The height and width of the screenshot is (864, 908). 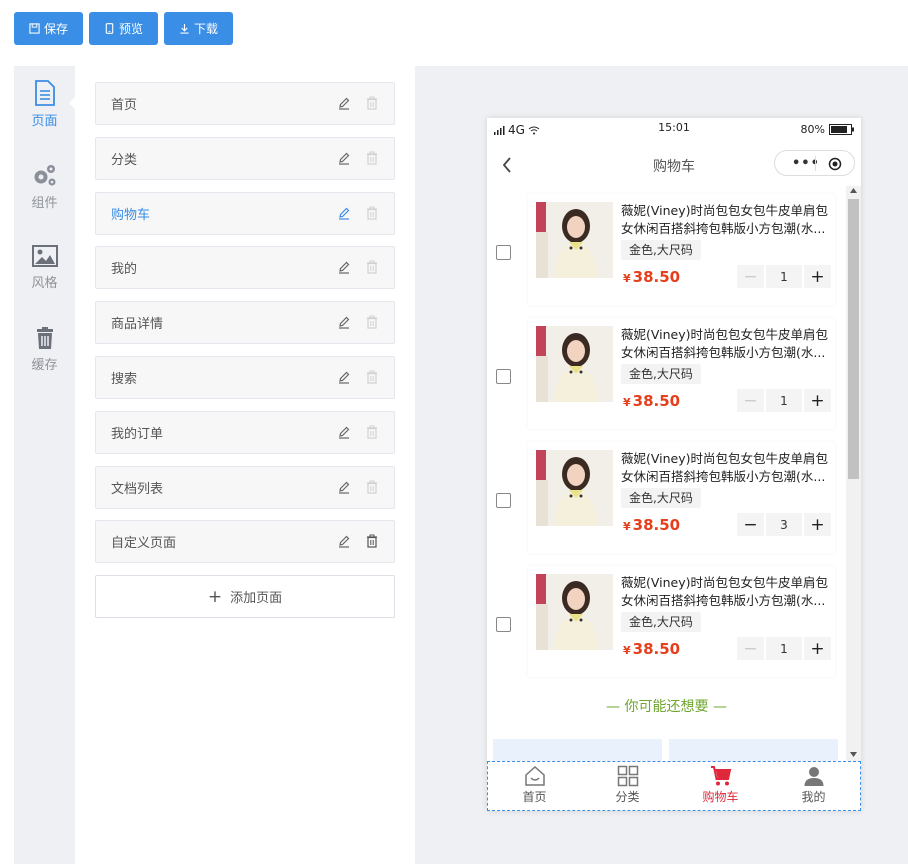 I want to click on gears-icon, so click(x=44, y=175).